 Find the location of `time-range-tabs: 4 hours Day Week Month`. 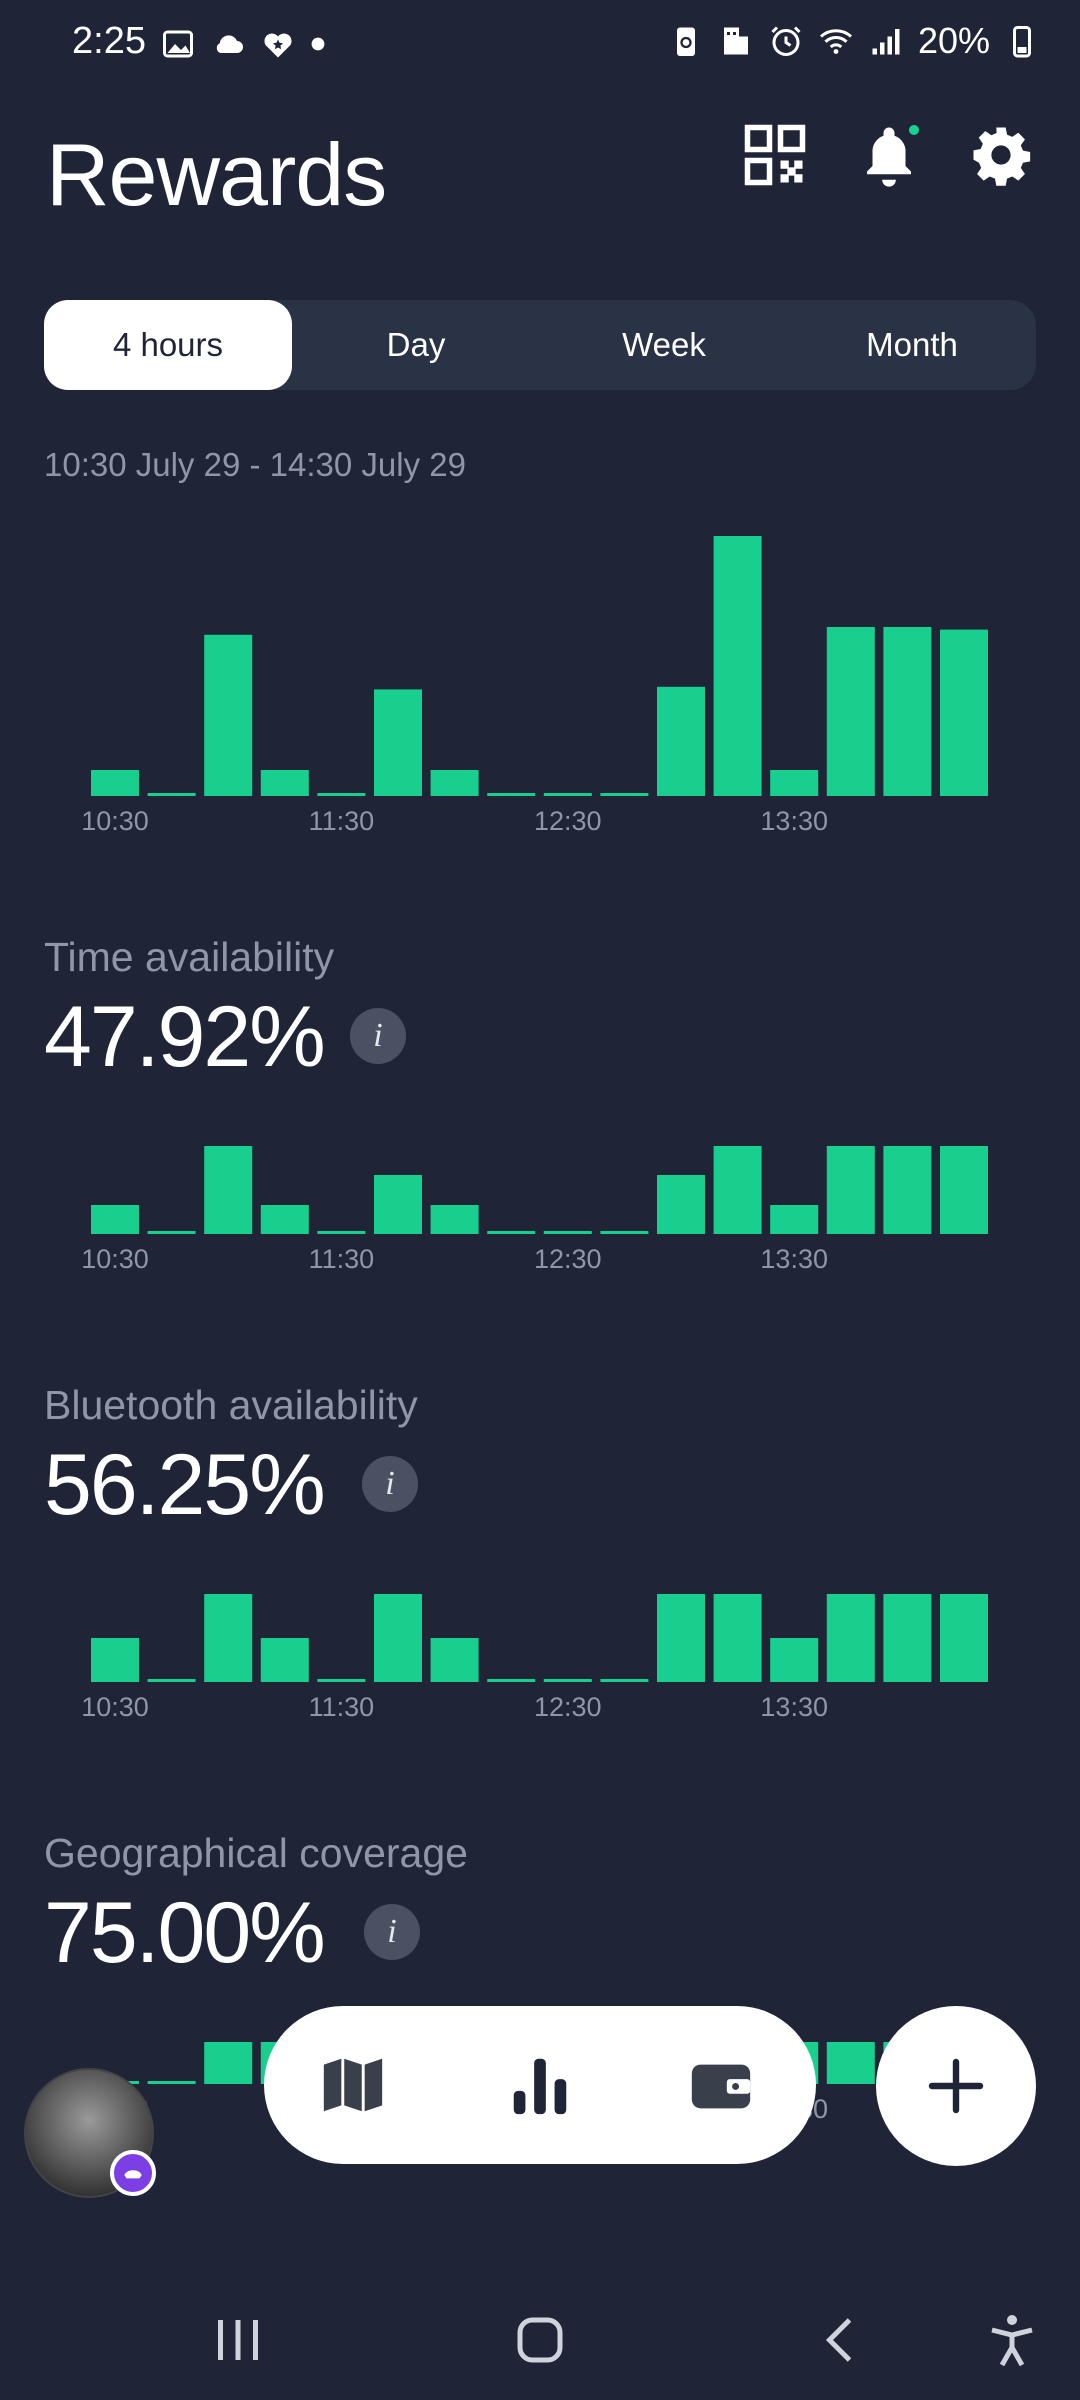

time-range-tabs: 4 hours Day Week Month is located at coordinates (540, 345).